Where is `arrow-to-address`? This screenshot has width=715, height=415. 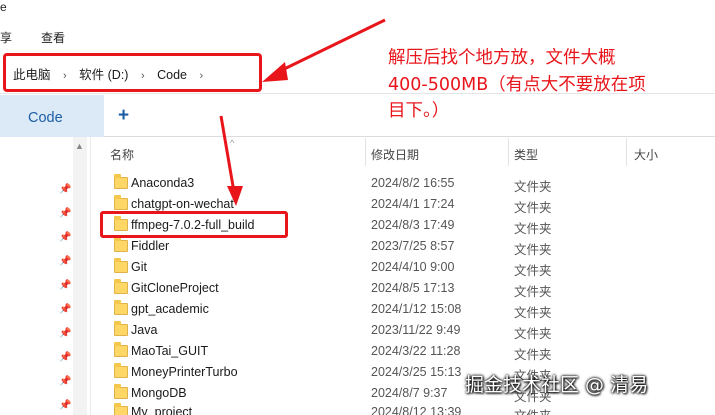 arrow-to-address is located at coordinates (331, 46).